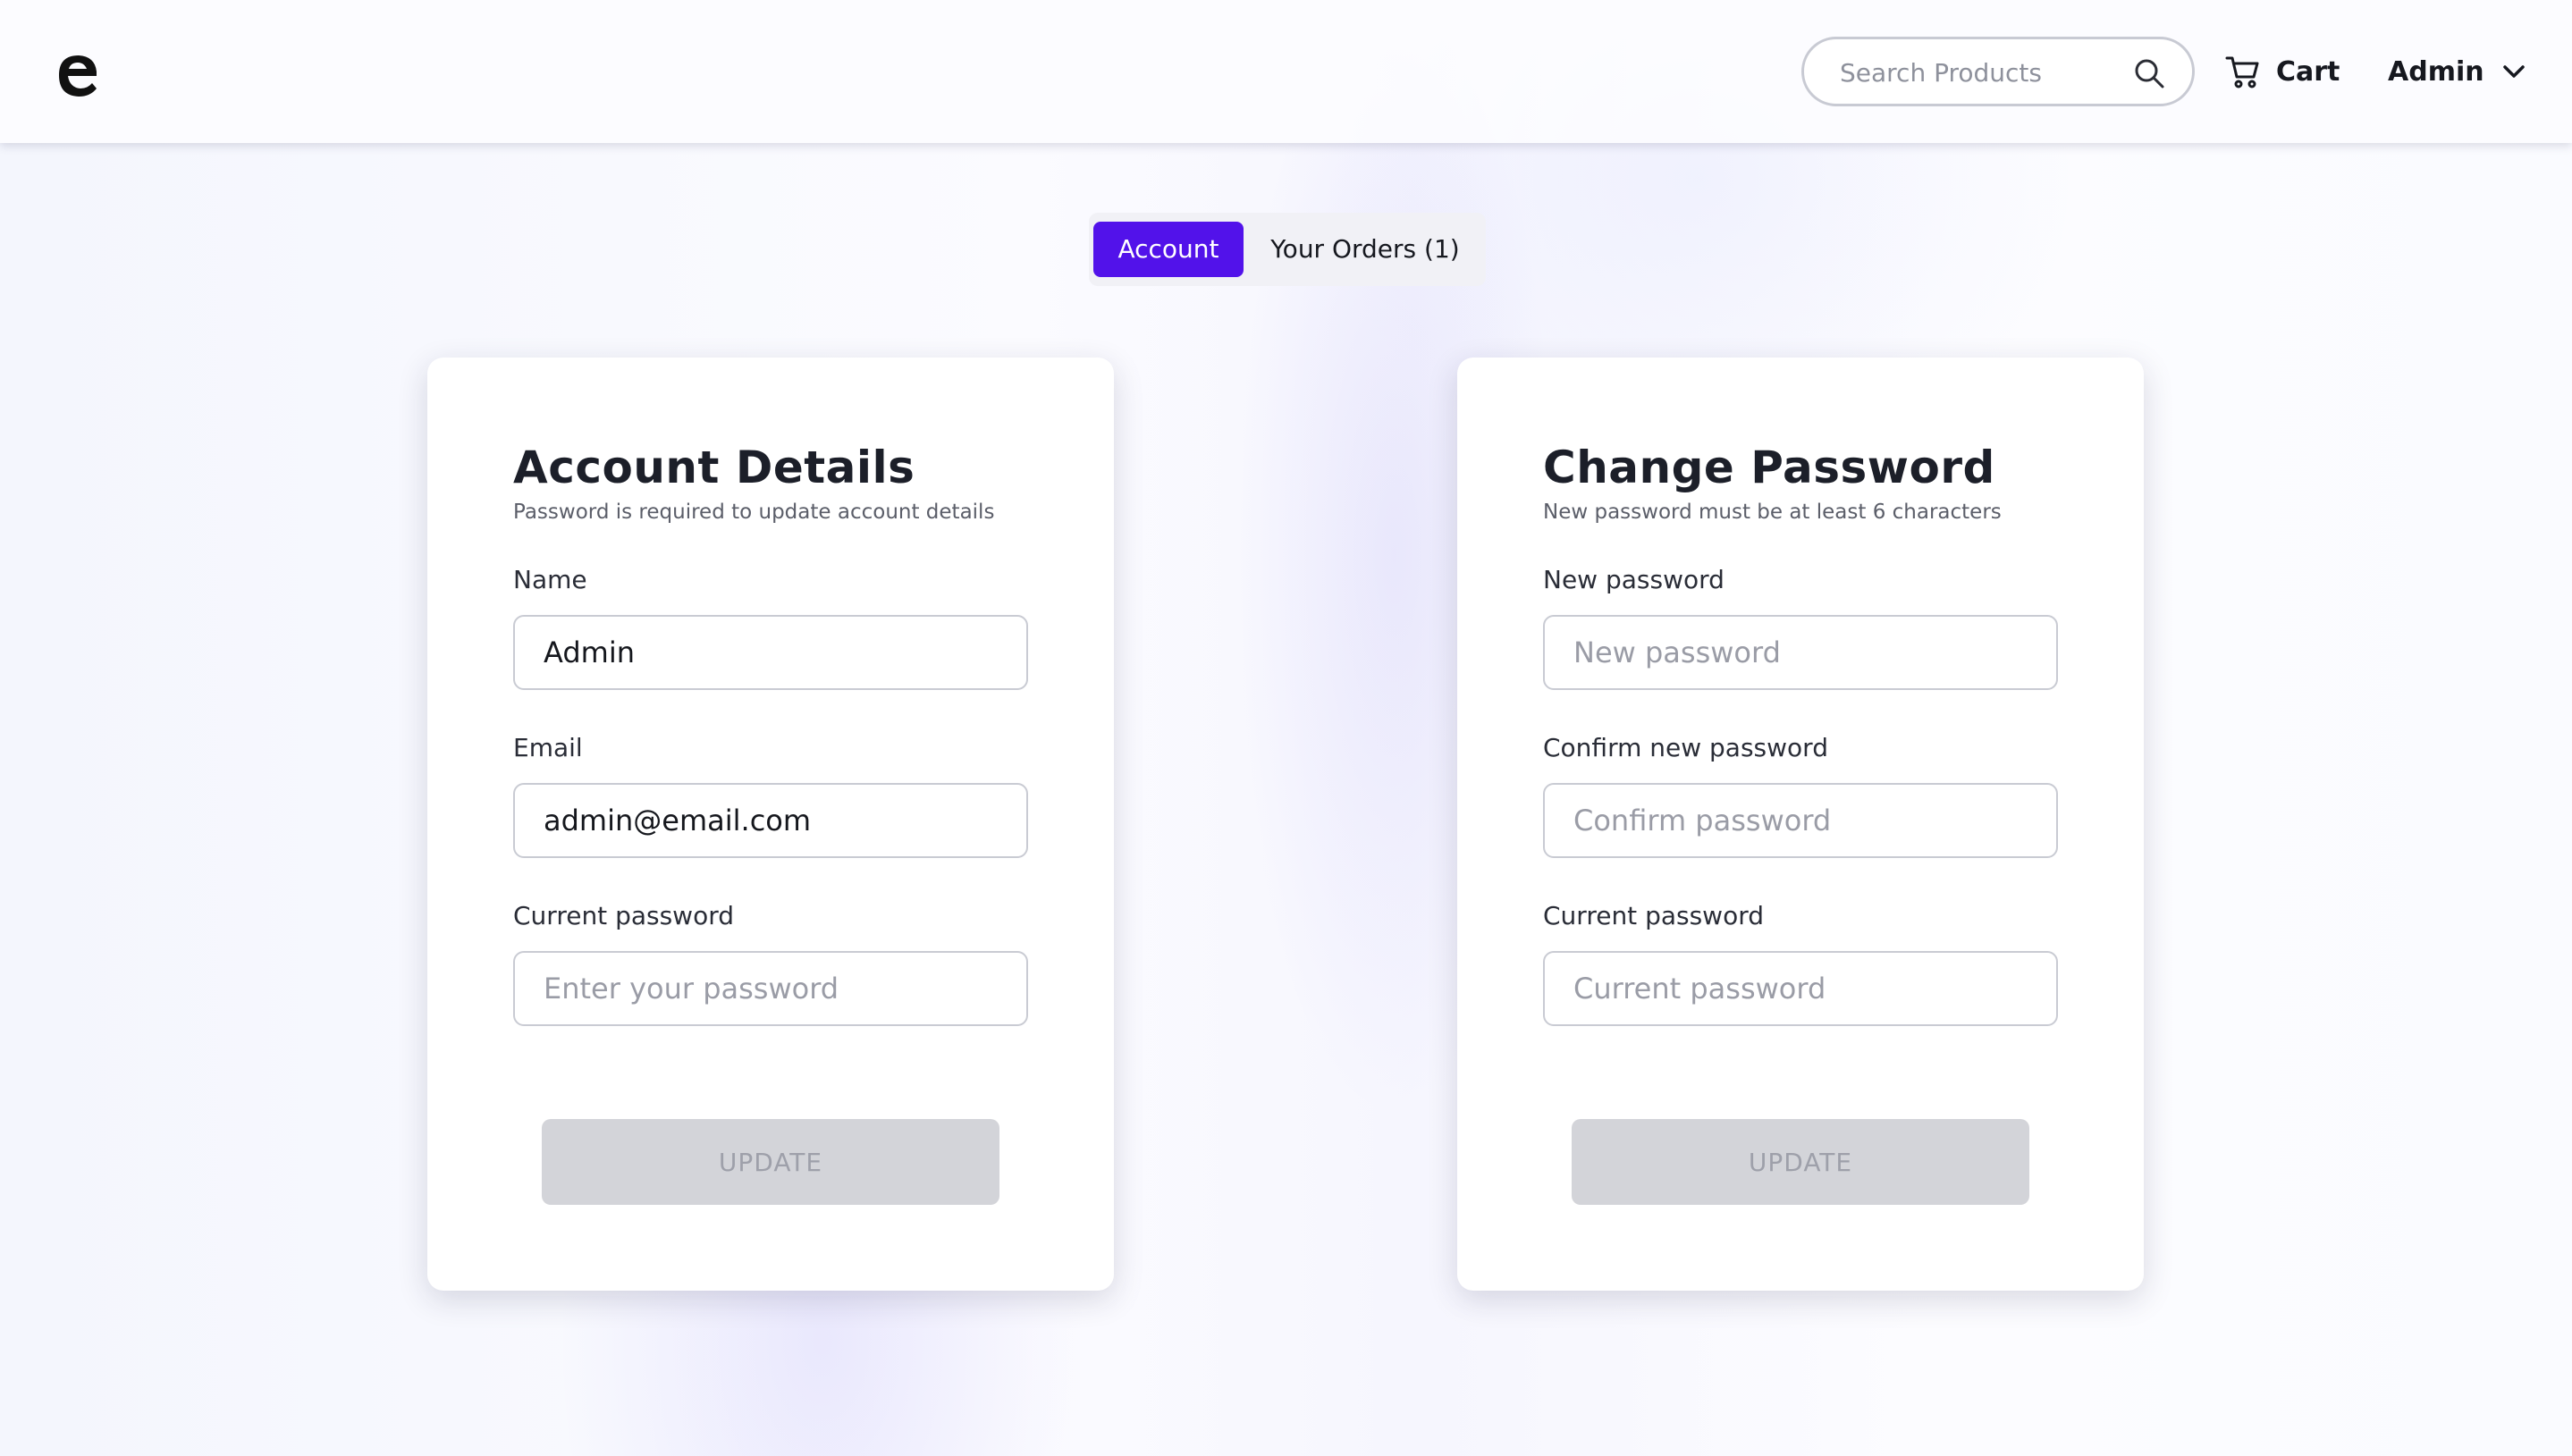 The image size is (2572, 1456). What do you see at coordinates (548, 748) in the screenshot?
I see `email-label: Email` at bounding box center [548, 748].